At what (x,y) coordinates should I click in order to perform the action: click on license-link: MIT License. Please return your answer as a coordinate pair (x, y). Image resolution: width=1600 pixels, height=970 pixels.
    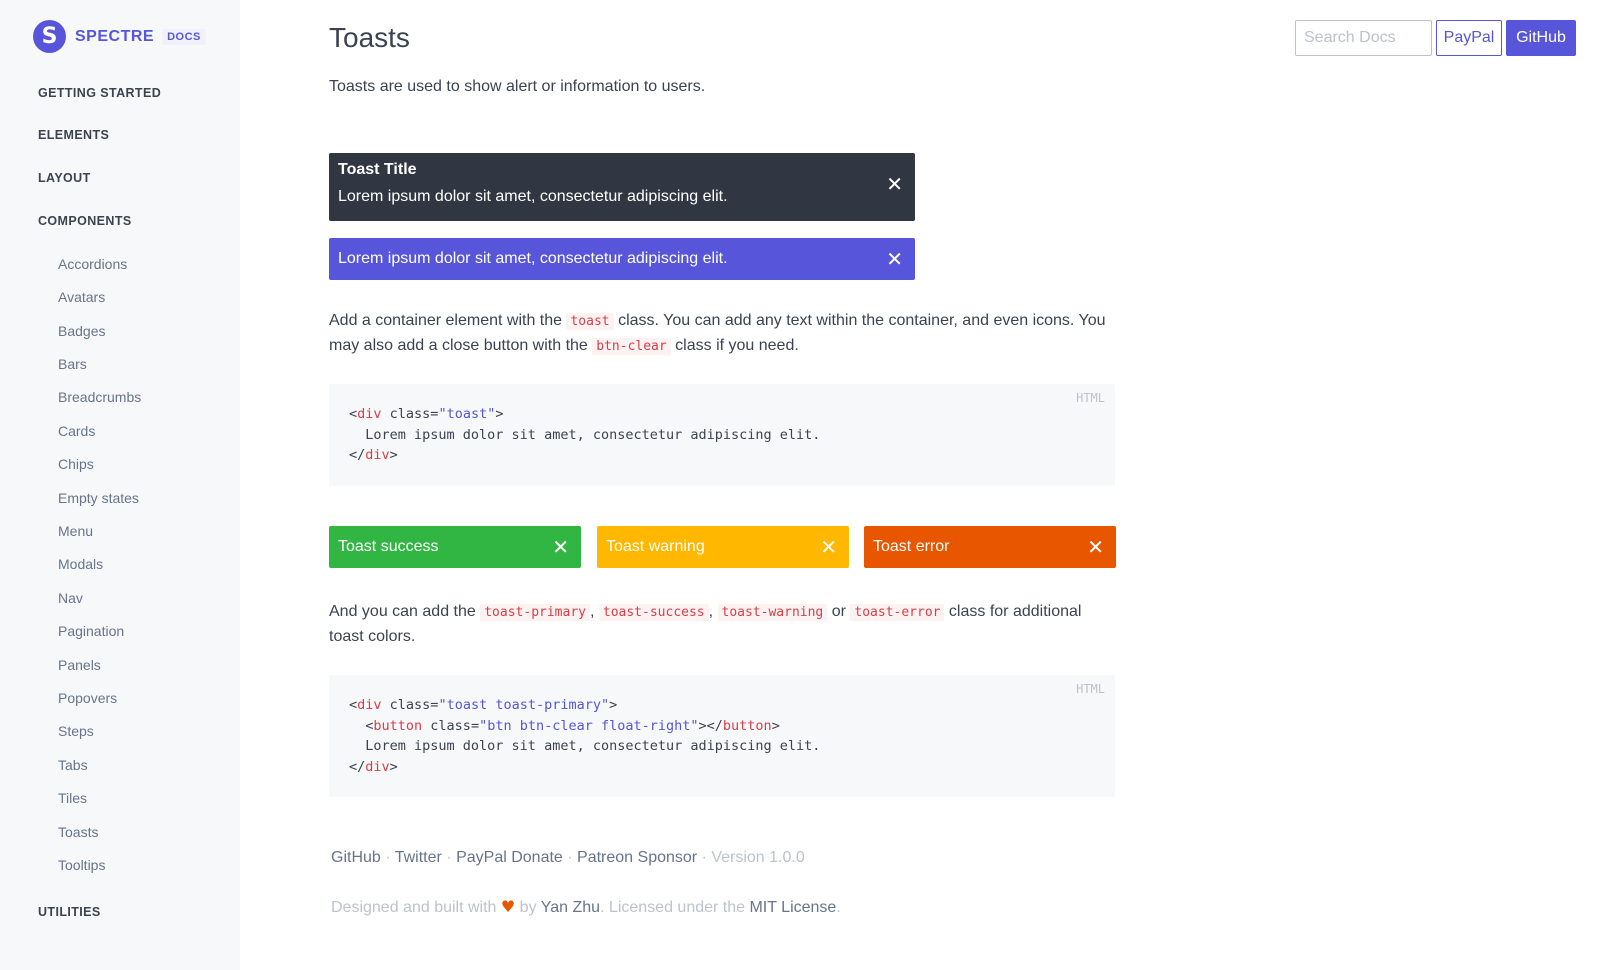
    Looking at the image, I should click on (792, 907).